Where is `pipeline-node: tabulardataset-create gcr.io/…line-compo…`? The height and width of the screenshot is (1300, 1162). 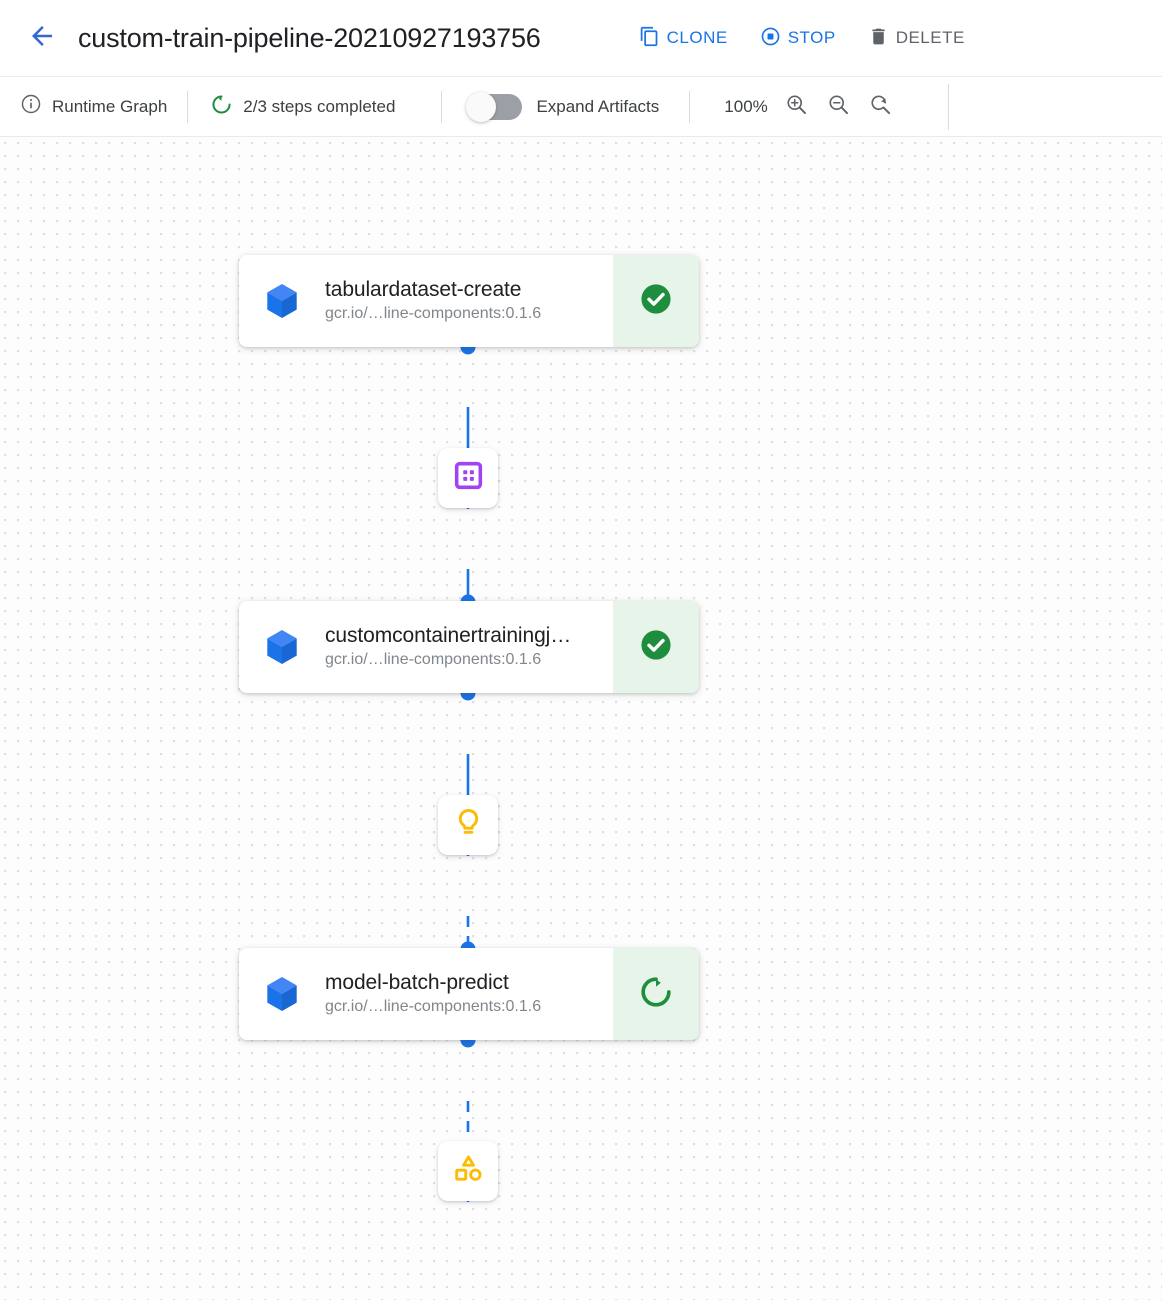 pipeline-node: tabulardataset-create gcr.io/…line-compo… is located at coordinates (469, 301).